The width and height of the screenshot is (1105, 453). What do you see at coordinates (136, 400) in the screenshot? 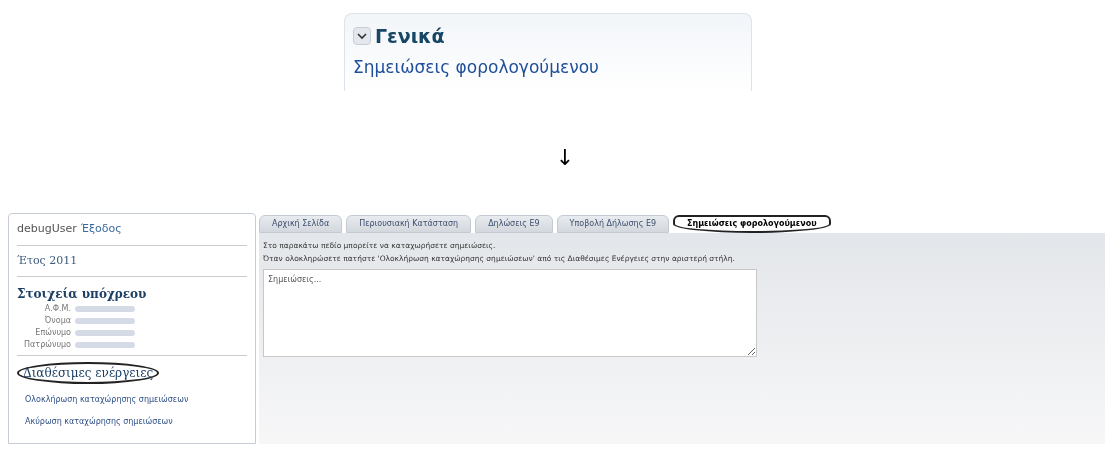
I see `action-link: Ολοκλήρωση καταχώρησης σημειώσεων` at bounding box center [136, 400].